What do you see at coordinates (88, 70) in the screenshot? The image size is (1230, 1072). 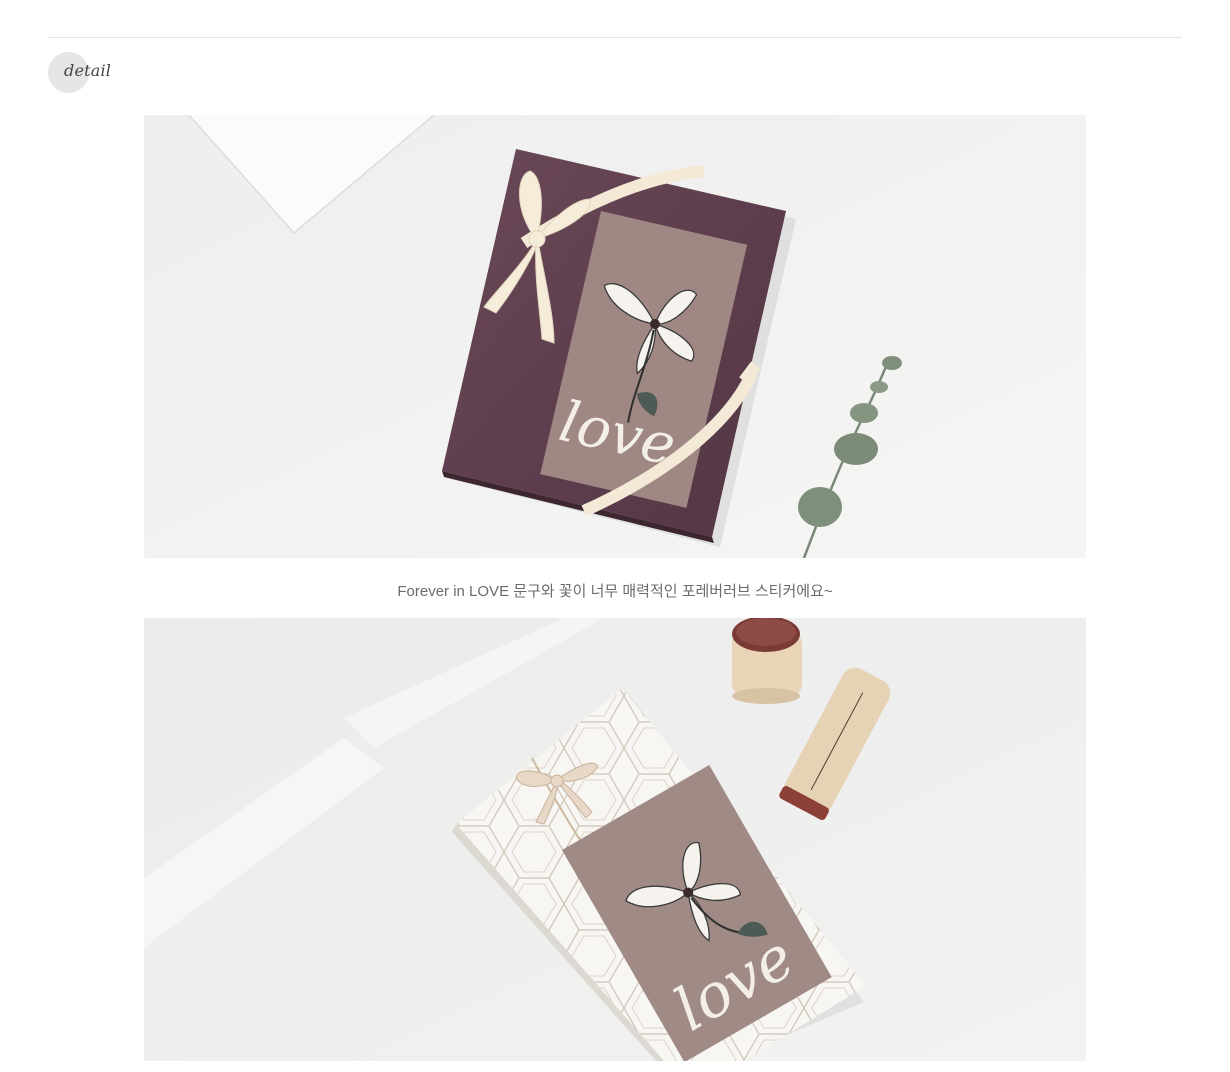 I see `section-label: detail` at bounding box center [88, 70].